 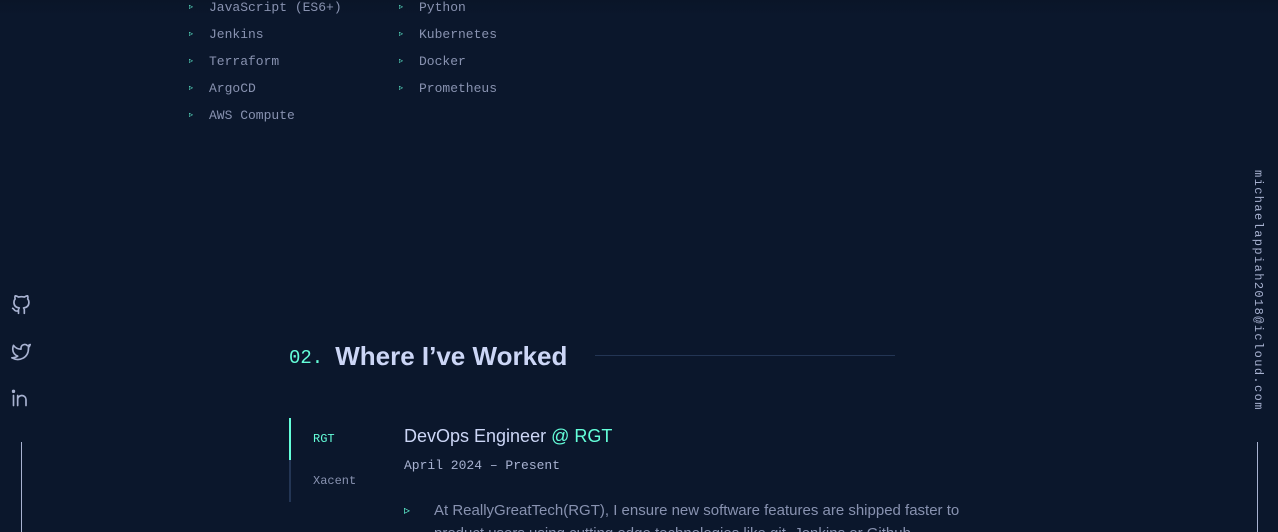 I want to click on section-number: 02., so click(x=306, y=358).